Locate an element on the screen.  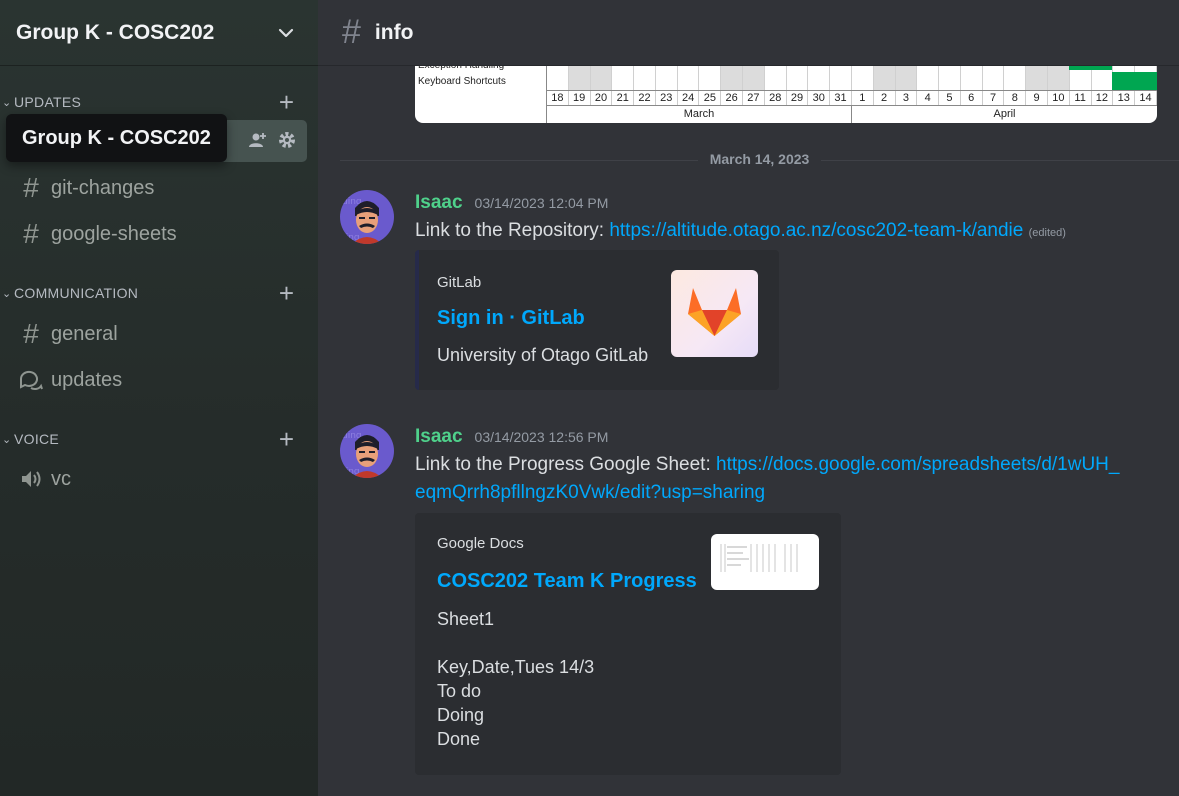
server-header: Group K - COSC202 is located at coordinates (159, 33).